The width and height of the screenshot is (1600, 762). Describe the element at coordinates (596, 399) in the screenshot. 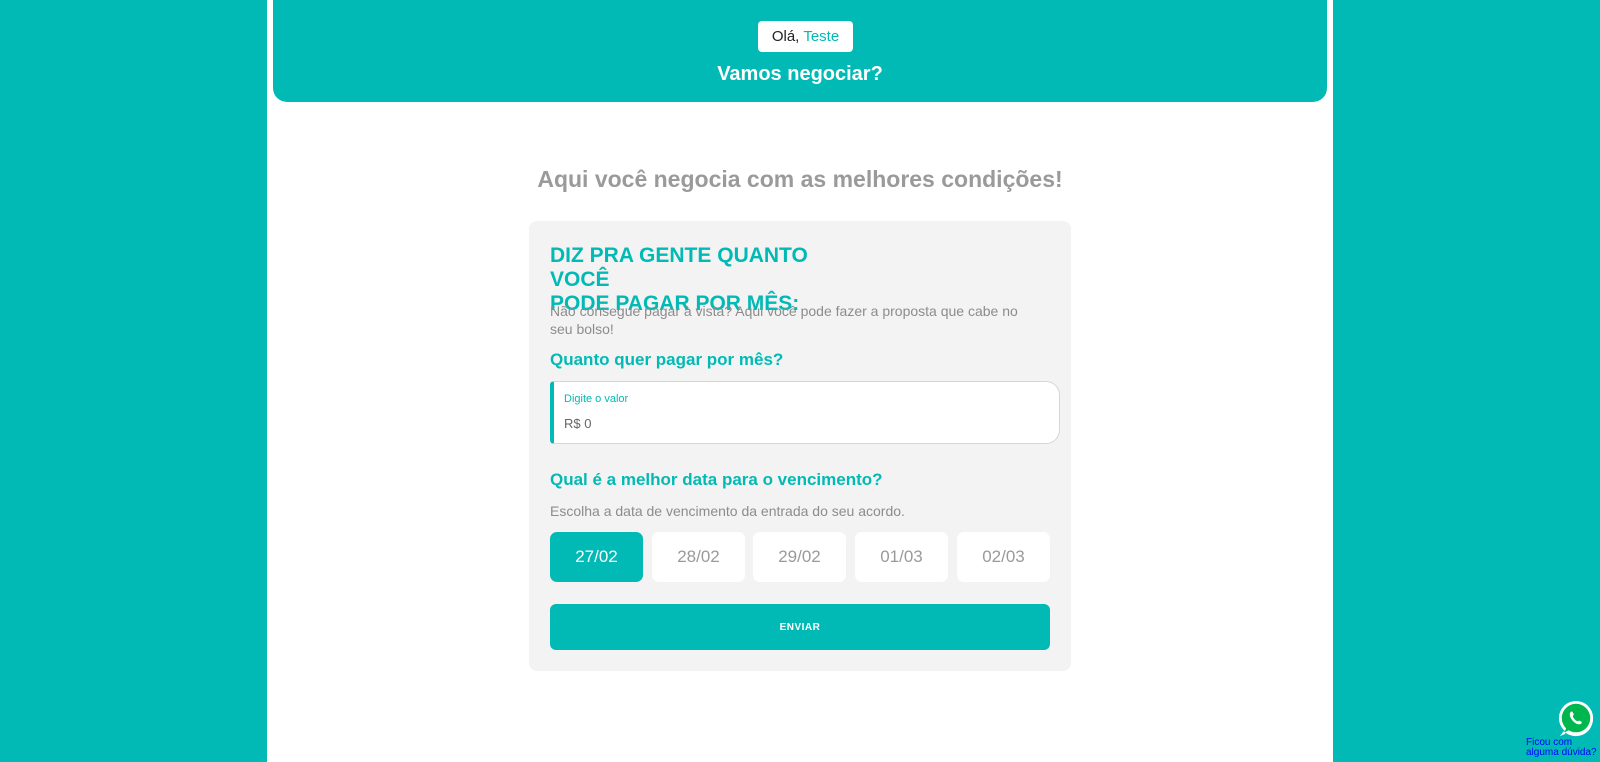

I see `amount-field-label: Digite o valor` at that location.